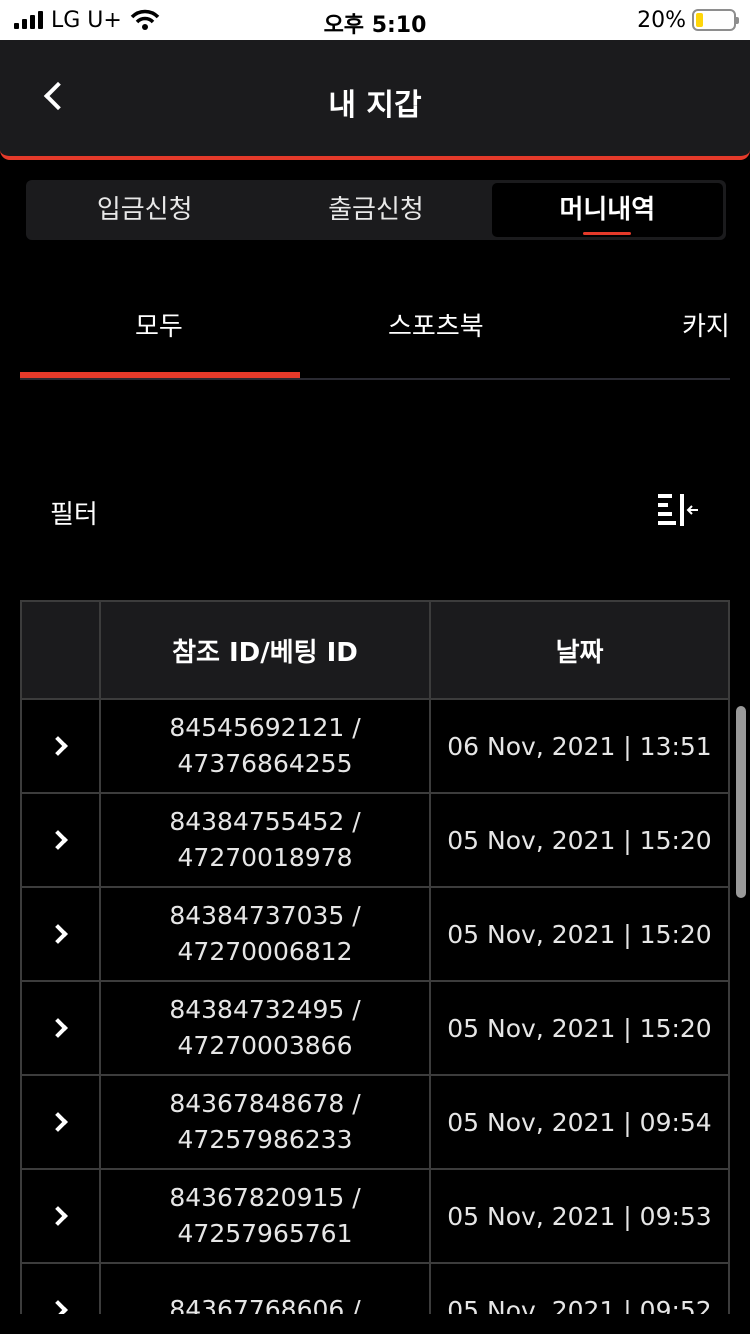 The width and height of the screenshot is (750, 1334). I want to click on battery-icon, so click(715, 20).